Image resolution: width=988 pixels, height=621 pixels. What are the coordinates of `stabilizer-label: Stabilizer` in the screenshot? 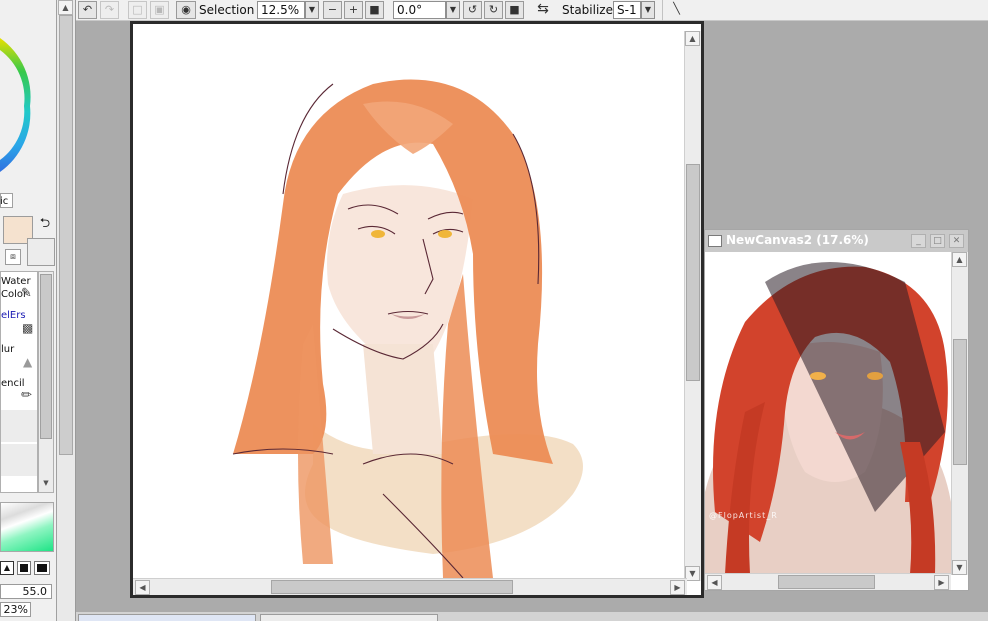 It's located at (590, 10).